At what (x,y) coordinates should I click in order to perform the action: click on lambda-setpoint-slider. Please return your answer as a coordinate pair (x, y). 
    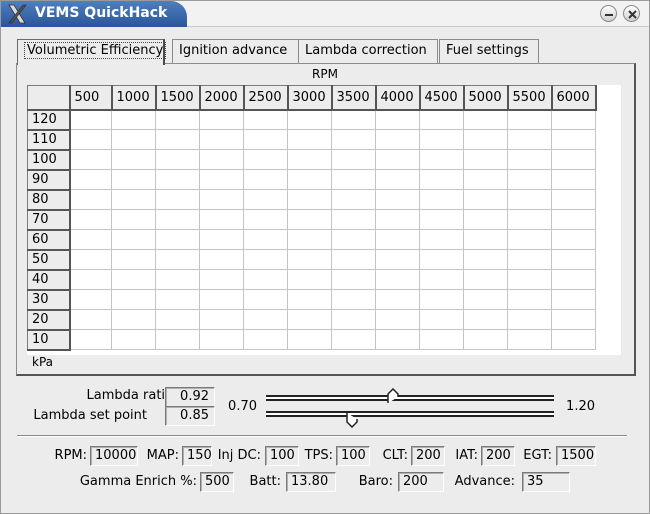
    Looking at the image, I should click on (410, 419).